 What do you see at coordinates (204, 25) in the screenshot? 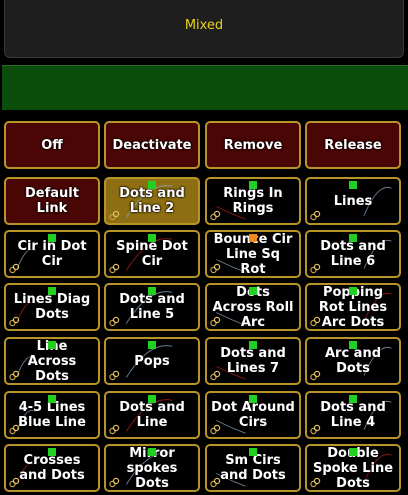
I see `header-title: Mixed` at bounding box center [204, 25].